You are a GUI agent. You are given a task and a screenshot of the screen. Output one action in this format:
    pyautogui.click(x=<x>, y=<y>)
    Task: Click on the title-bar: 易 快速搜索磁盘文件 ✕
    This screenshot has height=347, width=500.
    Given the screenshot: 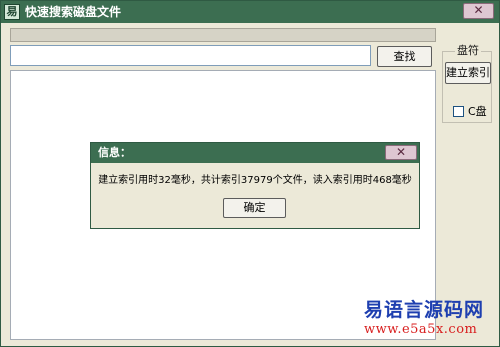 What is the action you would take?
    pyautogui.click(x=250, y=12)
    